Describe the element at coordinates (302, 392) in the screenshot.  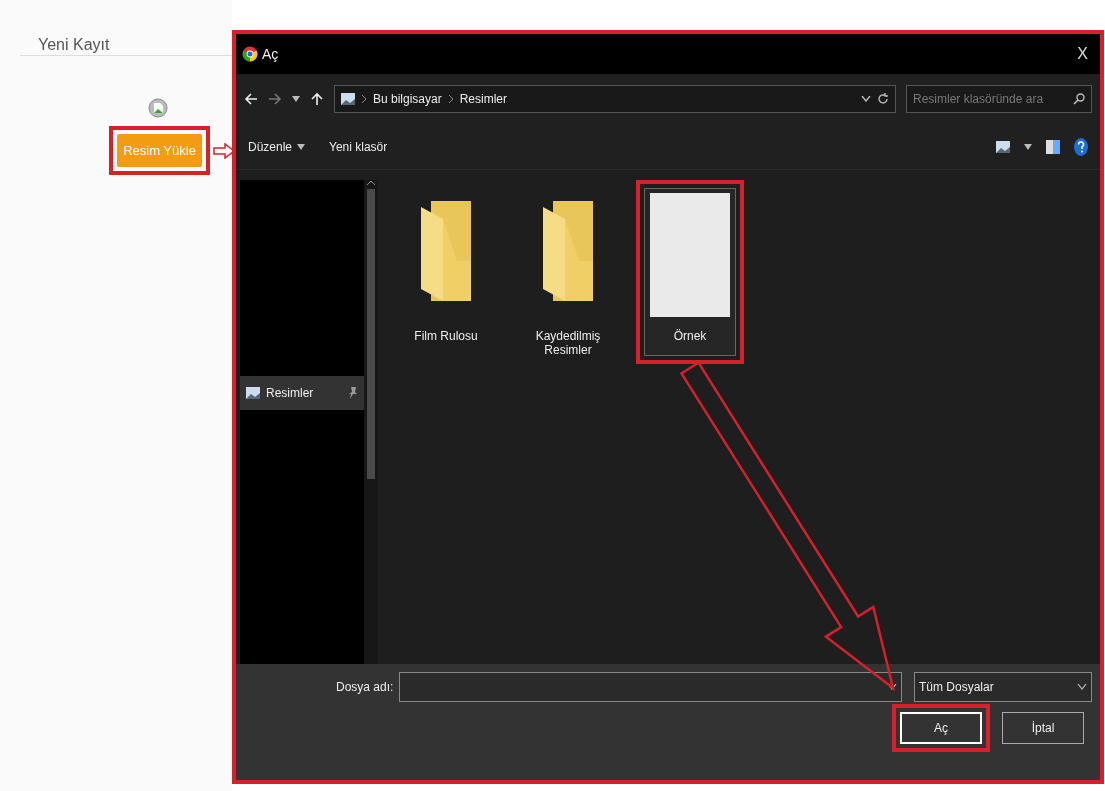
I see `nav-item: Resimler` at that location.